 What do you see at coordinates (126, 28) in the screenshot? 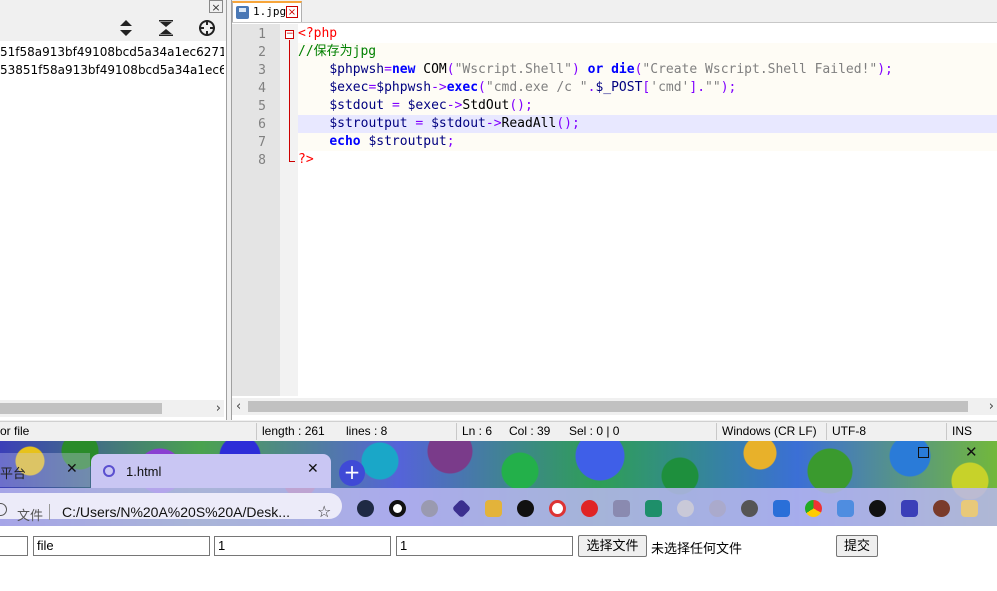
I see `sort-icon` at bounding box center [126, 28].